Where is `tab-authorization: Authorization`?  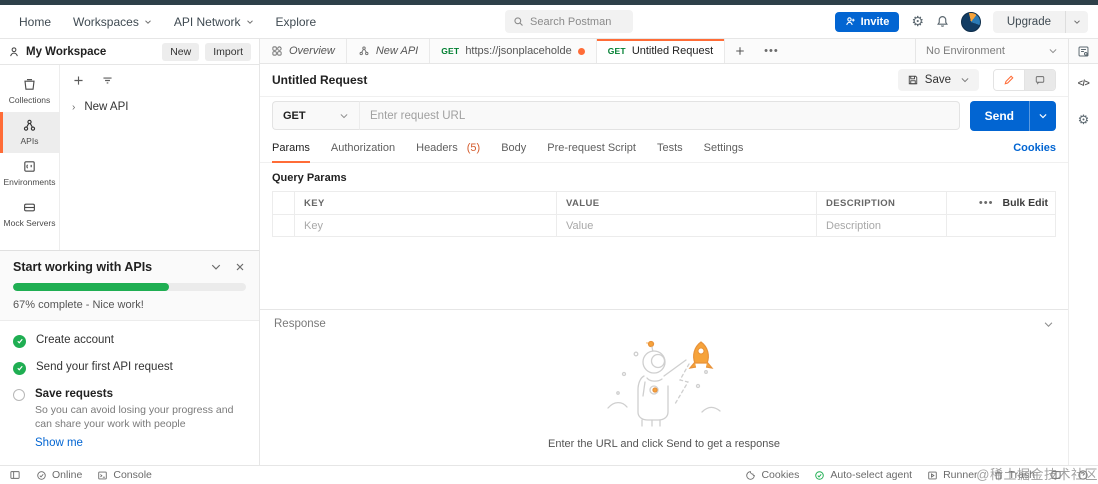
tab-authorization: Authorization is located at coordinates (363, 148).